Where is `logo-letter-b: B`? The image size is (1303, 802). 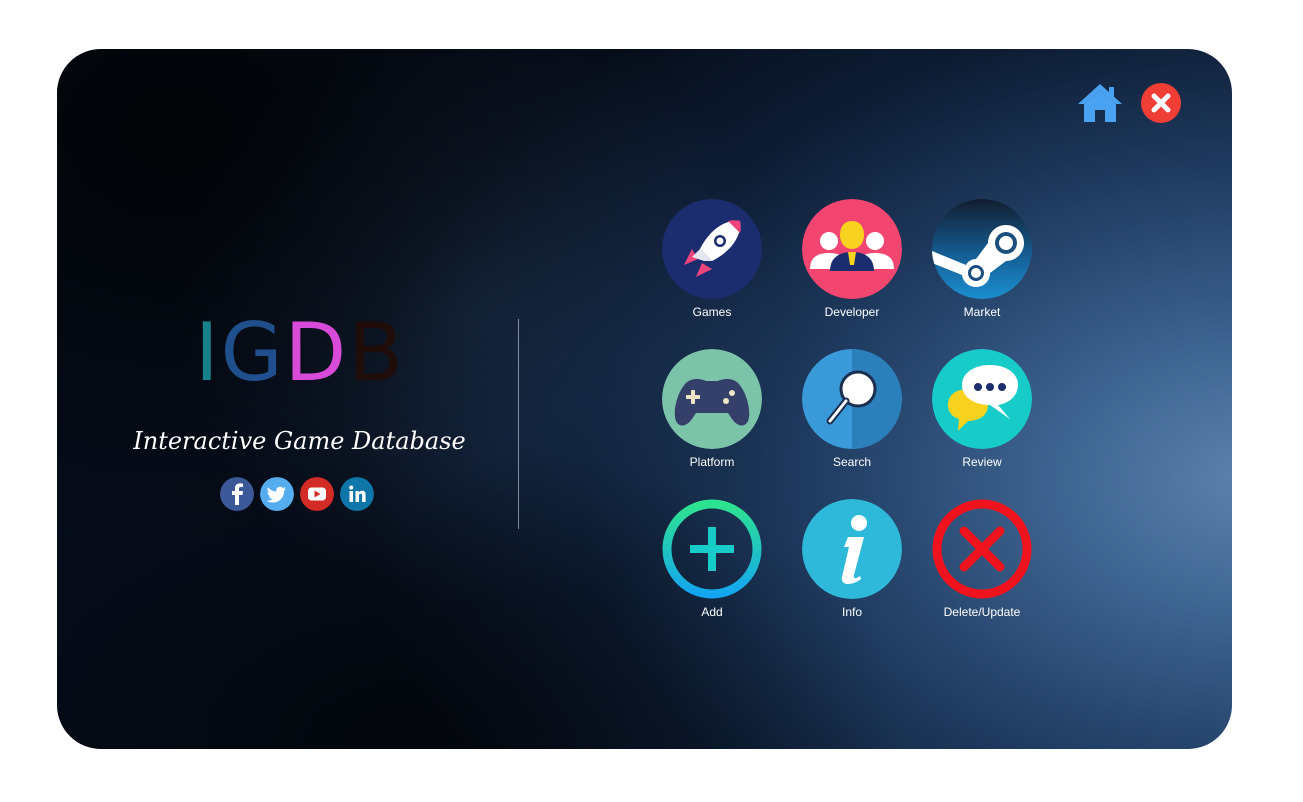
logo-letter-b: B is located at coordinates (377, 352).